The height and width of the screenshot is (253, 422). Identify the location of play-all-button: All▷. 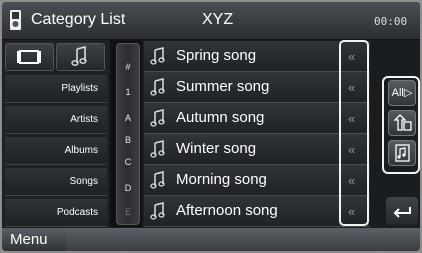
(402, 93).